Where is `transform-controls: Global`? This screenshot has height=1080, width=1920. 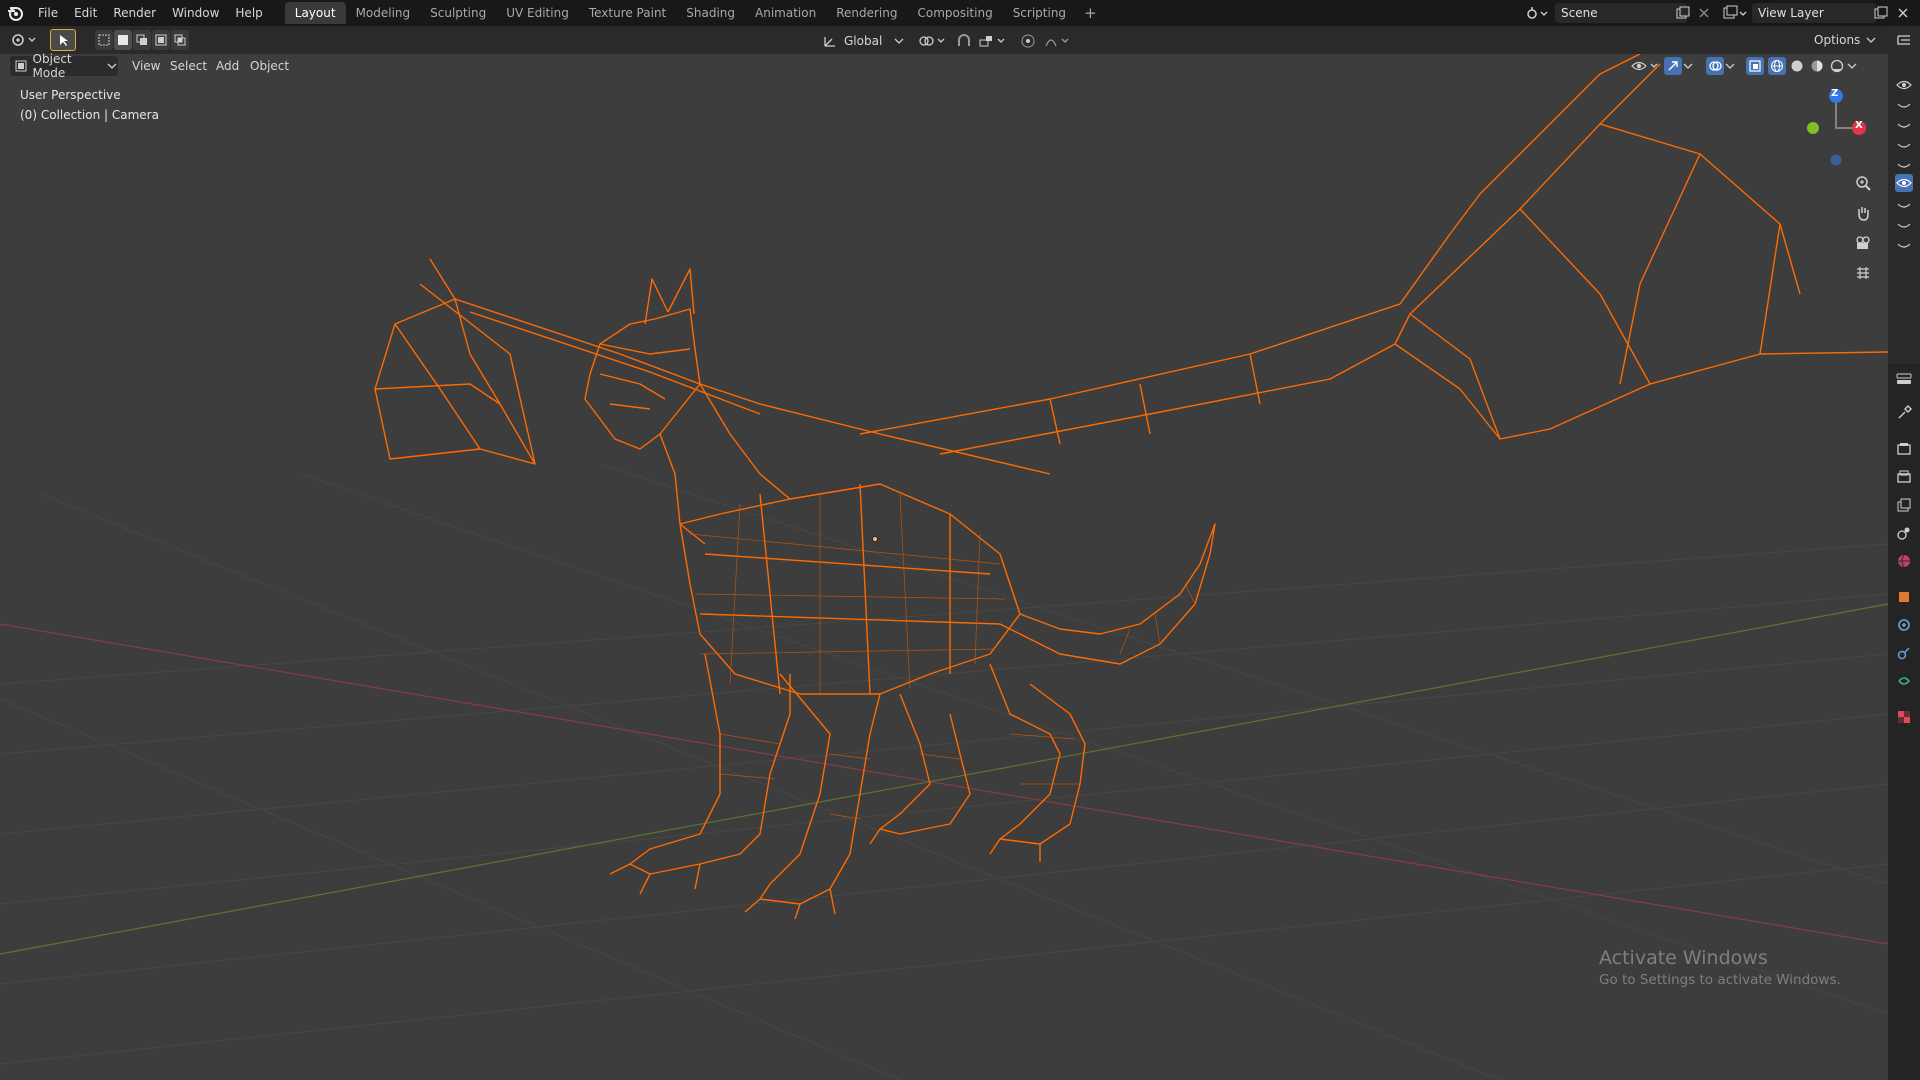
transform-controls: Global is located at coordinates (946, 41).